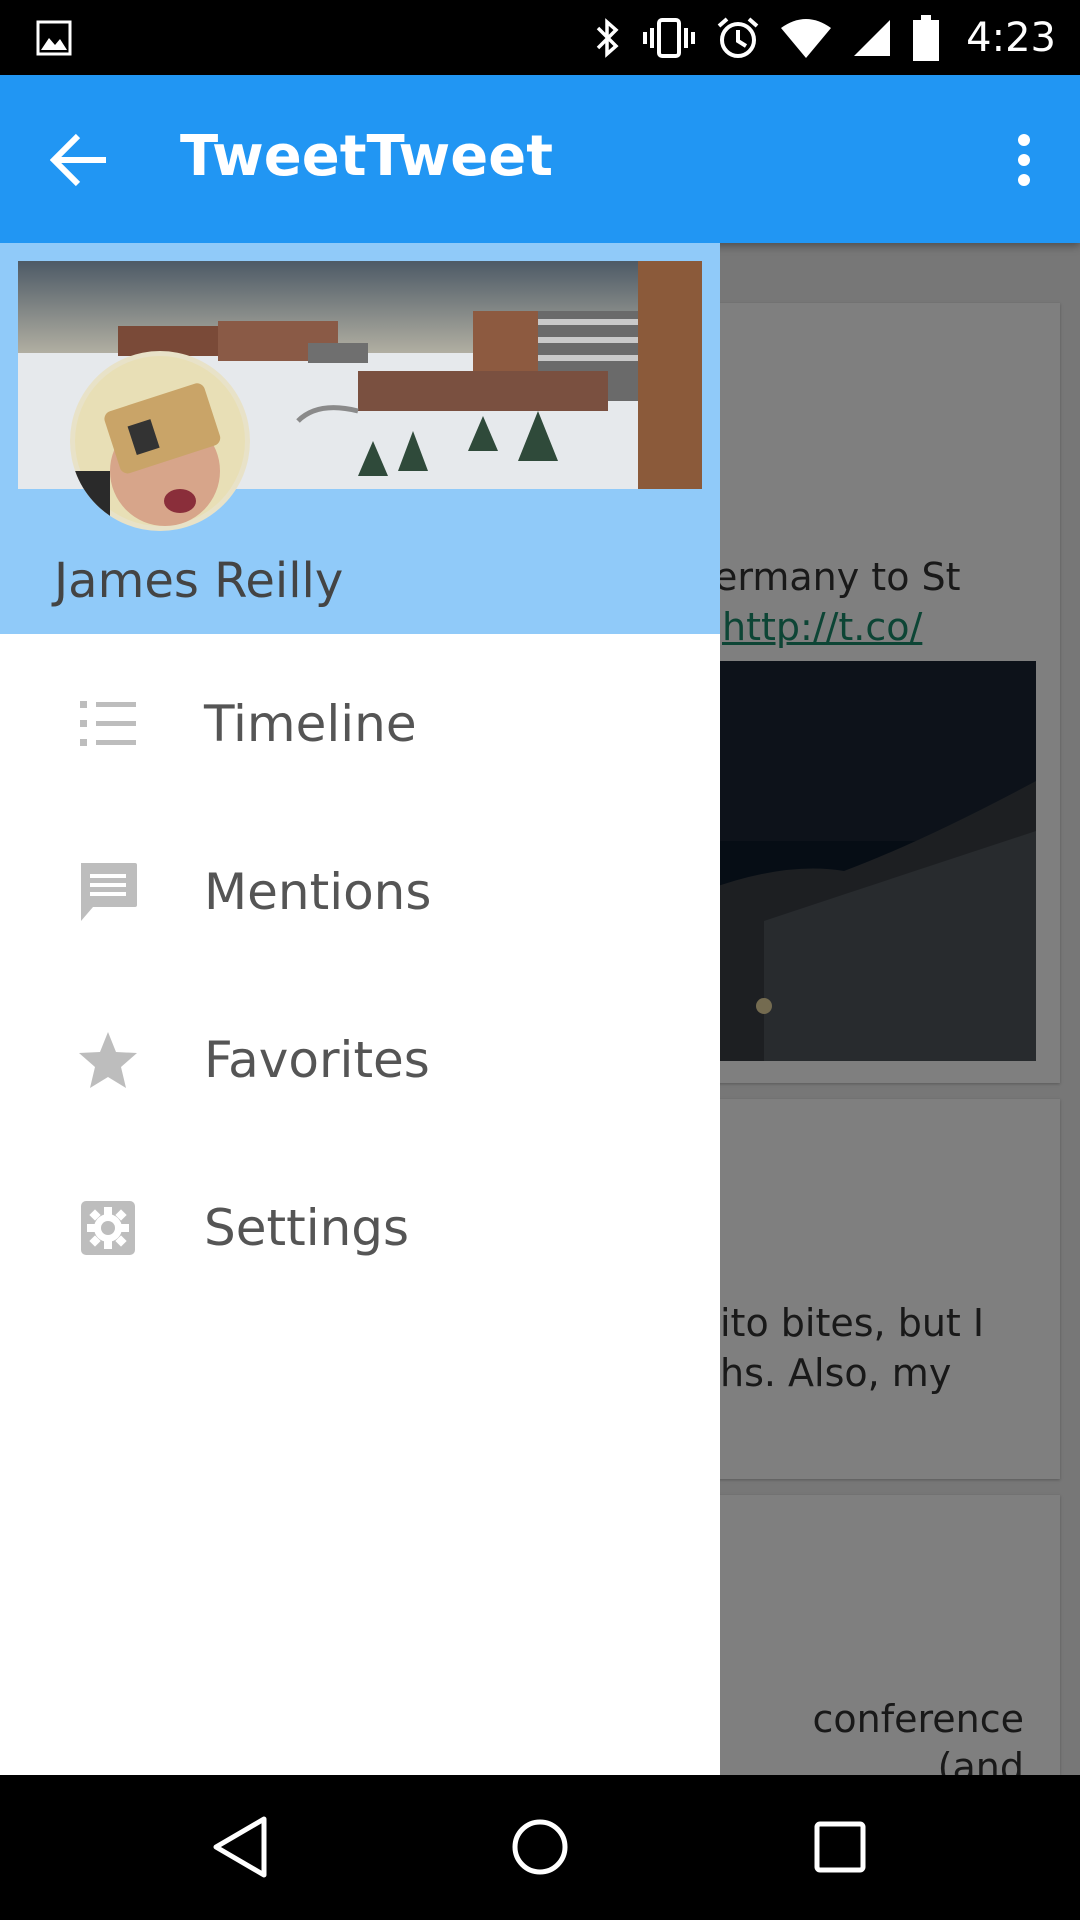 The width and height of the screenshot is (1080, 1920). I want to click on navigation-bar, so click(540, 1847).